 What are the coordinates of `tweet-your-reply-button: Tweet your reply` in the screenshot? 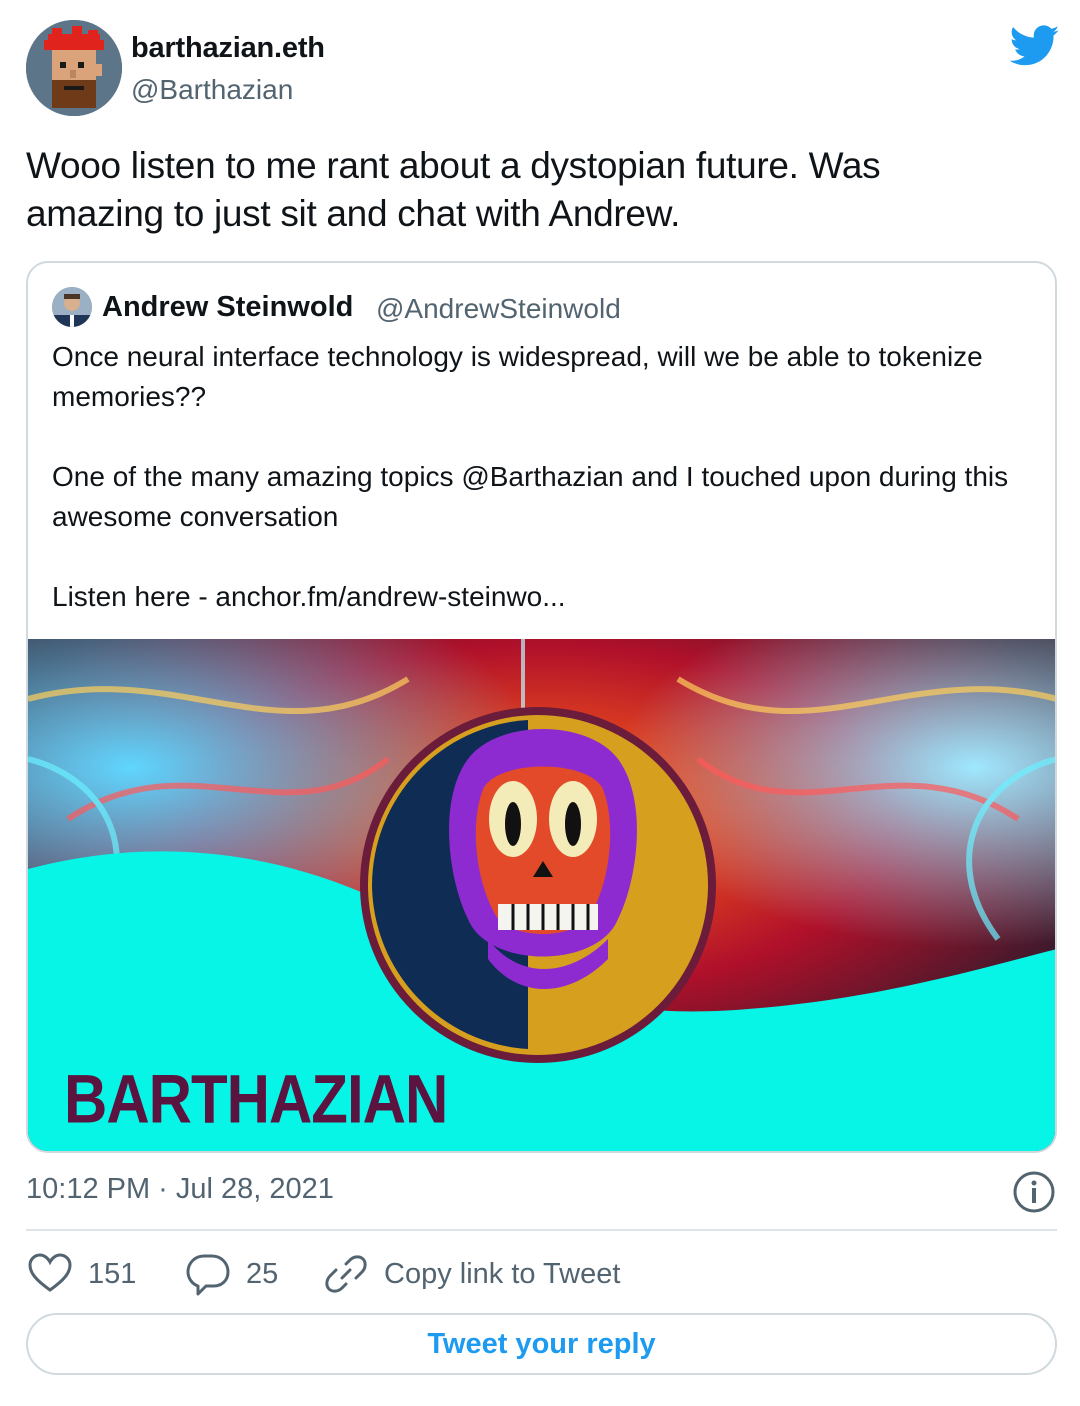 It's located at (541, 1344).